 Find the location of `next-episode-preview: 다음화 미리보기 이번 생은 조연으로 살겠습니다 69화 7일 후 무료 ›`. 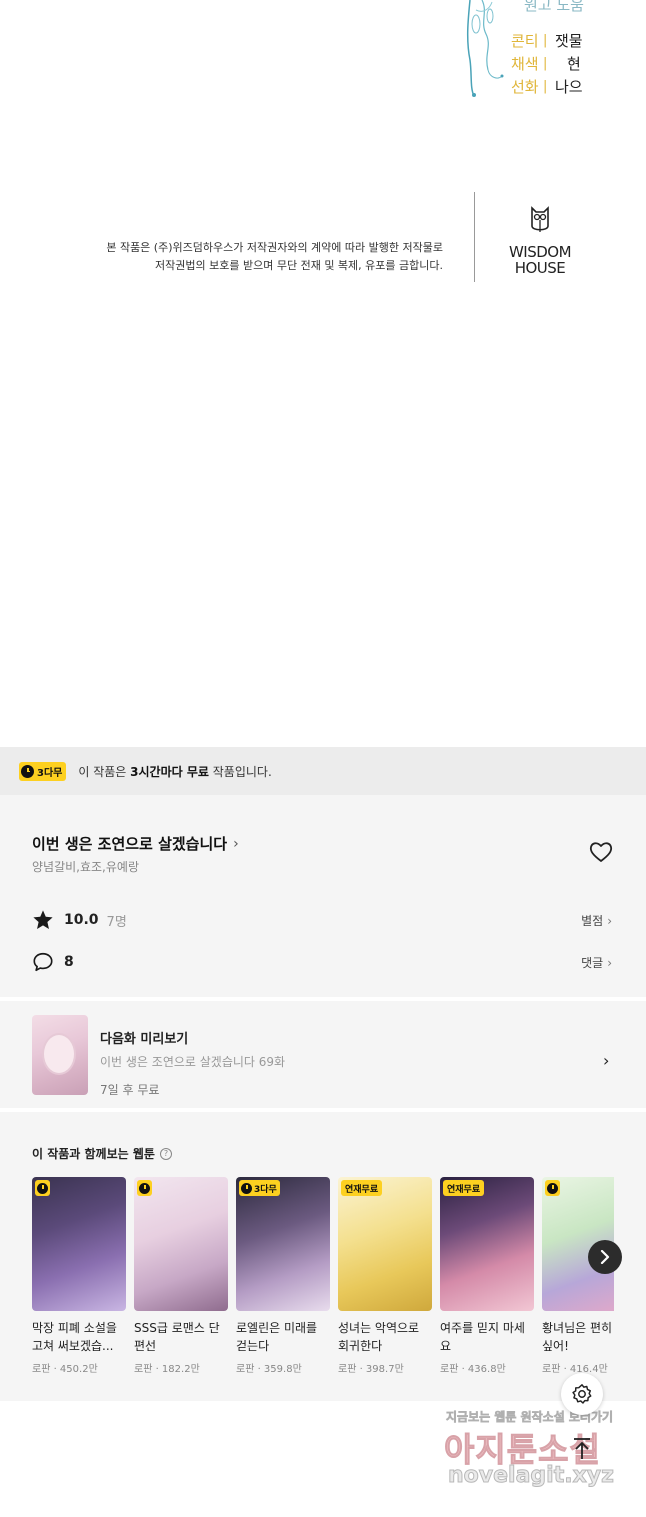

next-episode-preview: 다음화 미리보기 이번 생은 조연으로 살겠습니다 69화 7일 후 무료 › is located at coordinates (323, 1056).